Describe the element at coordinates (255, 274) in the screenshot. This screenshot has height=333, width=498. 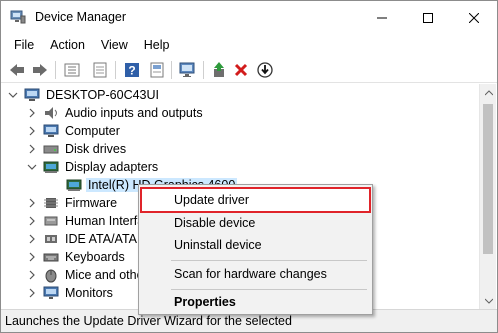
I see `ctx-scan-hardware: Scan for hardware changes` at that location.